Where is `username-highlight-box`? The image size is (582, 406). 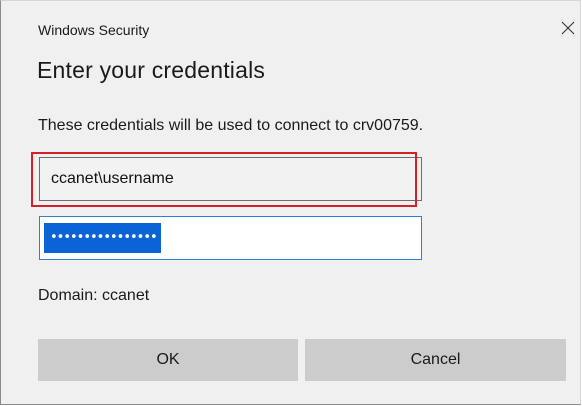 username-highlight-box is located at coordinates (224, 179).